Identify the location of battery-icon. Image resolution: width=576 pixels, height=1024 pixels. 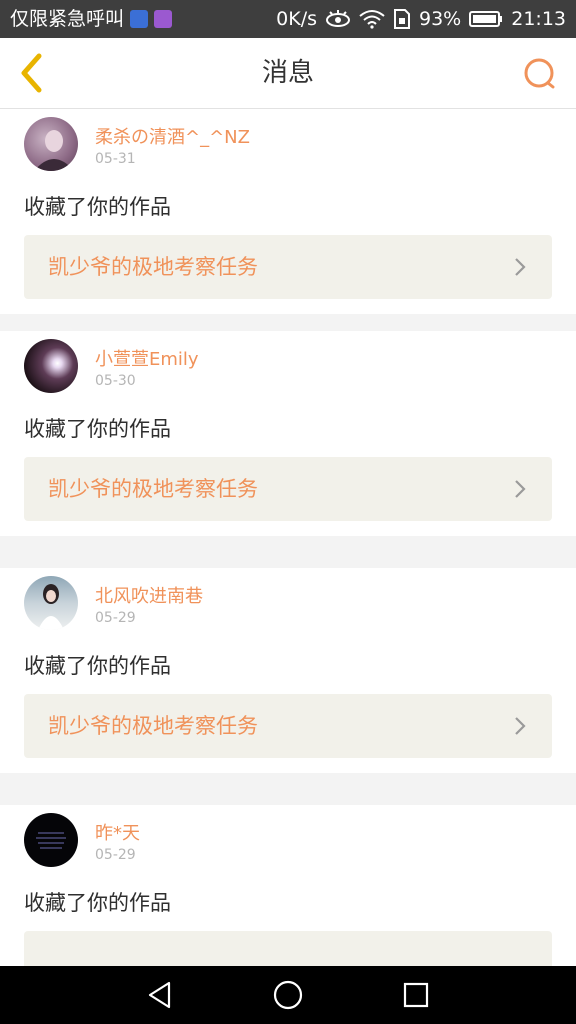
(486, 19).